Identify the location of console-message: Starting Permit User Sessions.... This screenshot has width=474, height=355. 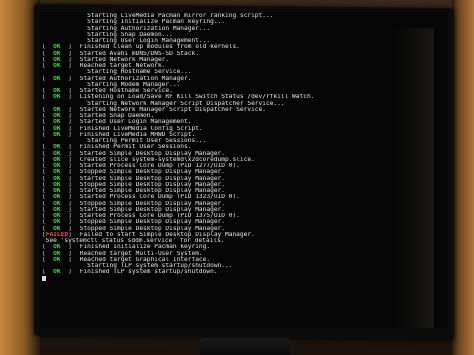
(141, 141).